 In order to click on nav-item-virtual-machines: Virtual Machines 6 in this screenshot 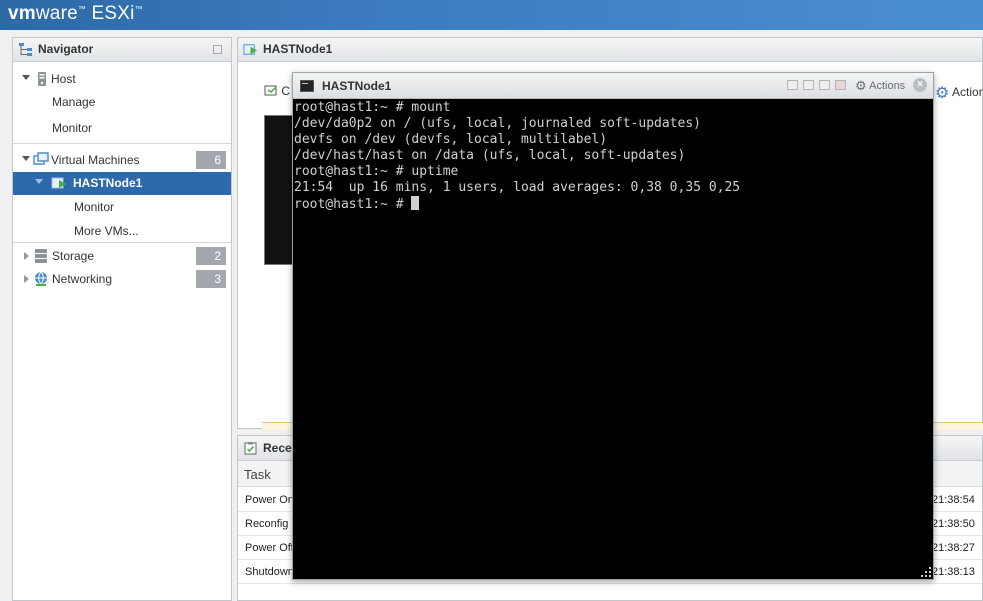, I will do `click(122, 160)`.